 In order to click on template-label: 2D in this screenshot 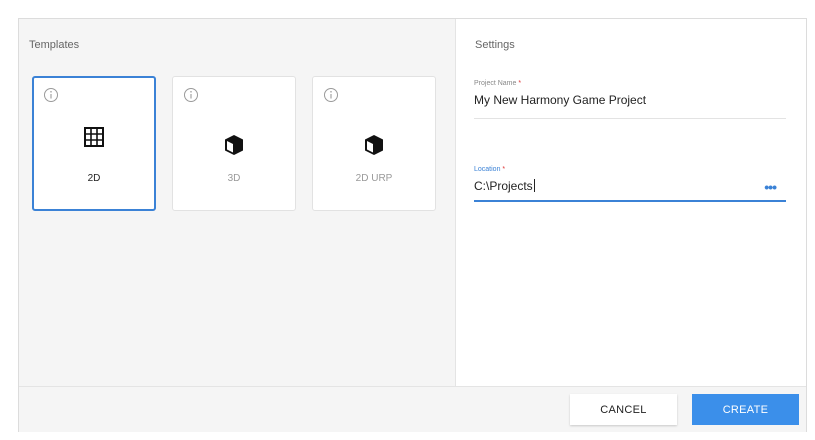, I will do `click(94, 178)`.